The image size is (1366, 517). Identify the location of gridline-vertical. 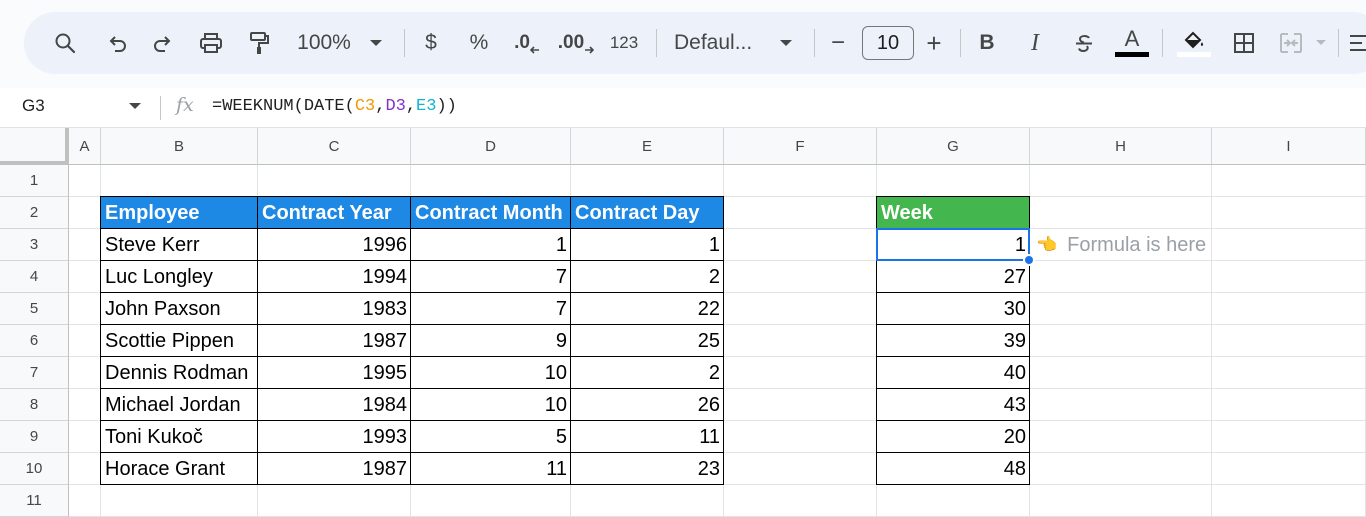
(1211, 341).